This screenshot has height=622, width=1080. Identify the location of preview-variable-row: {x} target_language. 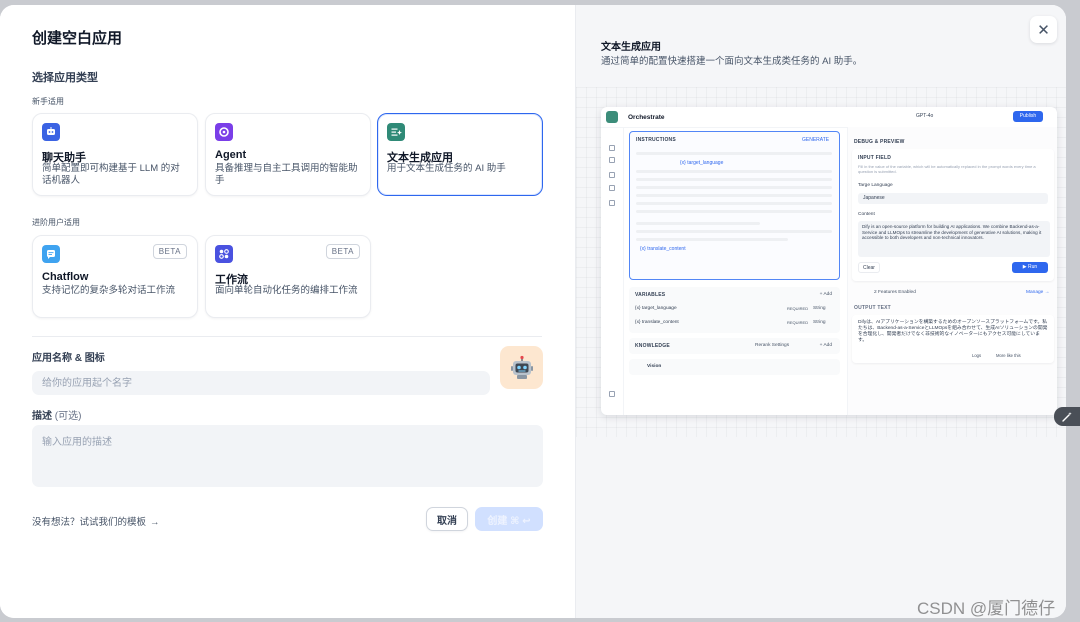
(656, 308).